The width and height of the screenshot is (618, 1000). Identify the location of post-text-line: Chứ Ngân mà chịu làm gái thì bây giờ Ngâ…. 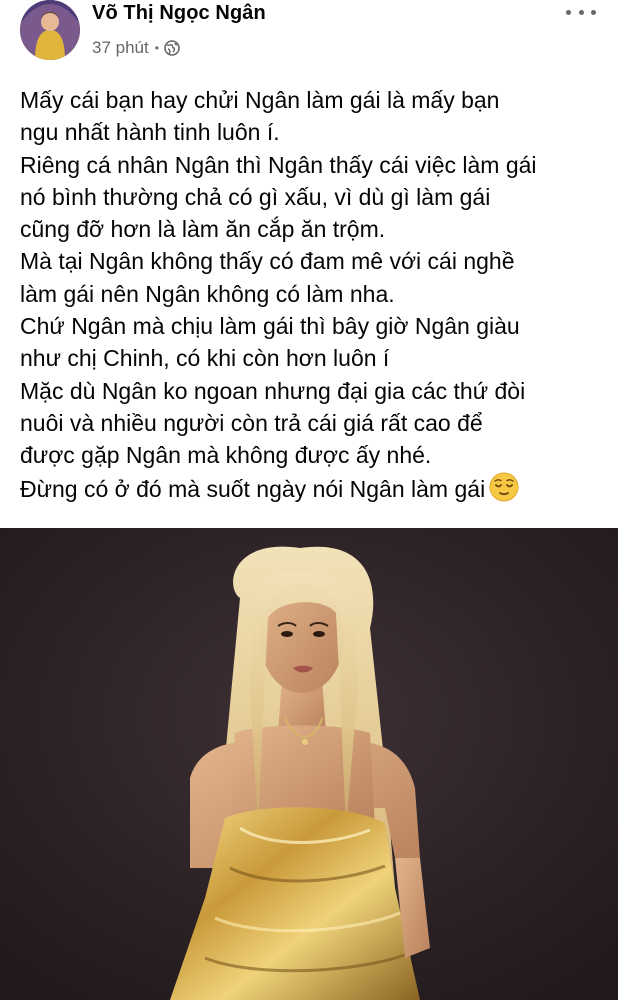
(270, 326).